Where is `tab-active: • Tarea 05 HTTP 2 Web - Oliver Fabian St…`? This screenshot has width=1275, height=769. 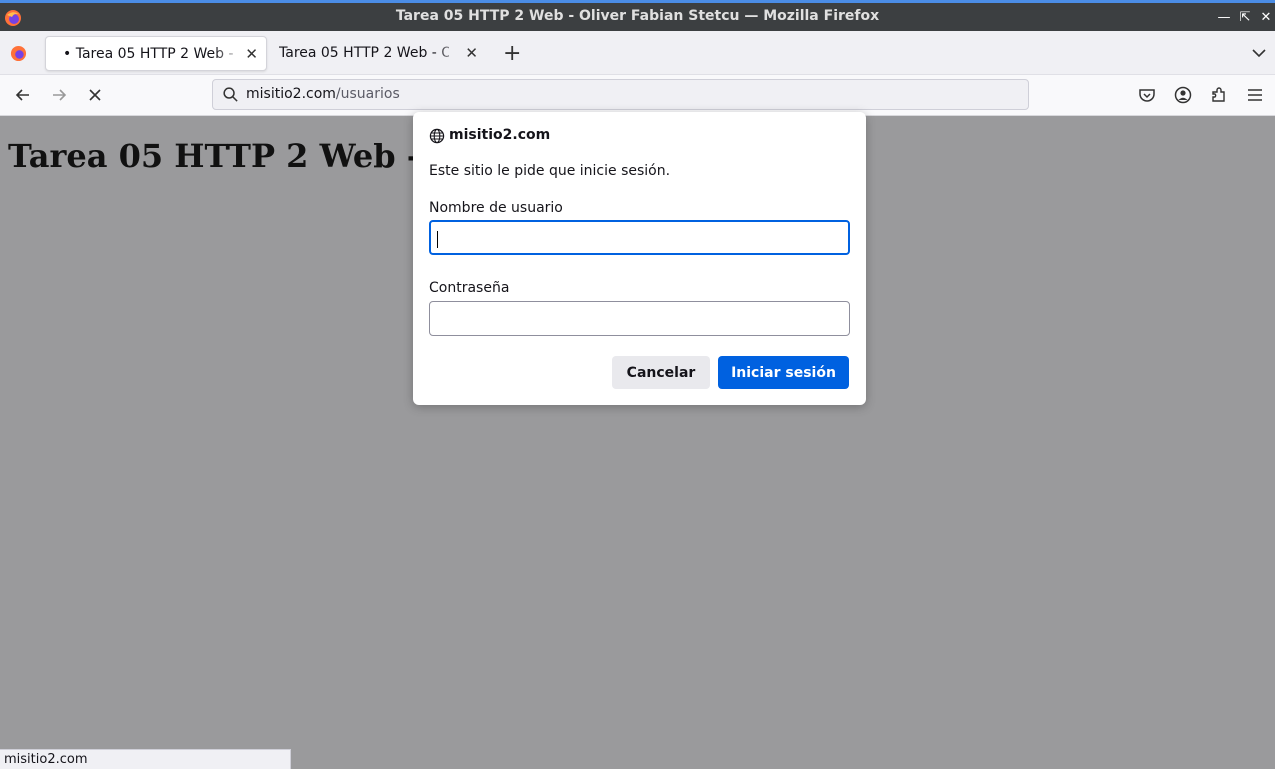 tab-active: • Tarea 05 HTTP 2 Web - Oliver Fabian St… is located at coordinates (156, 53).